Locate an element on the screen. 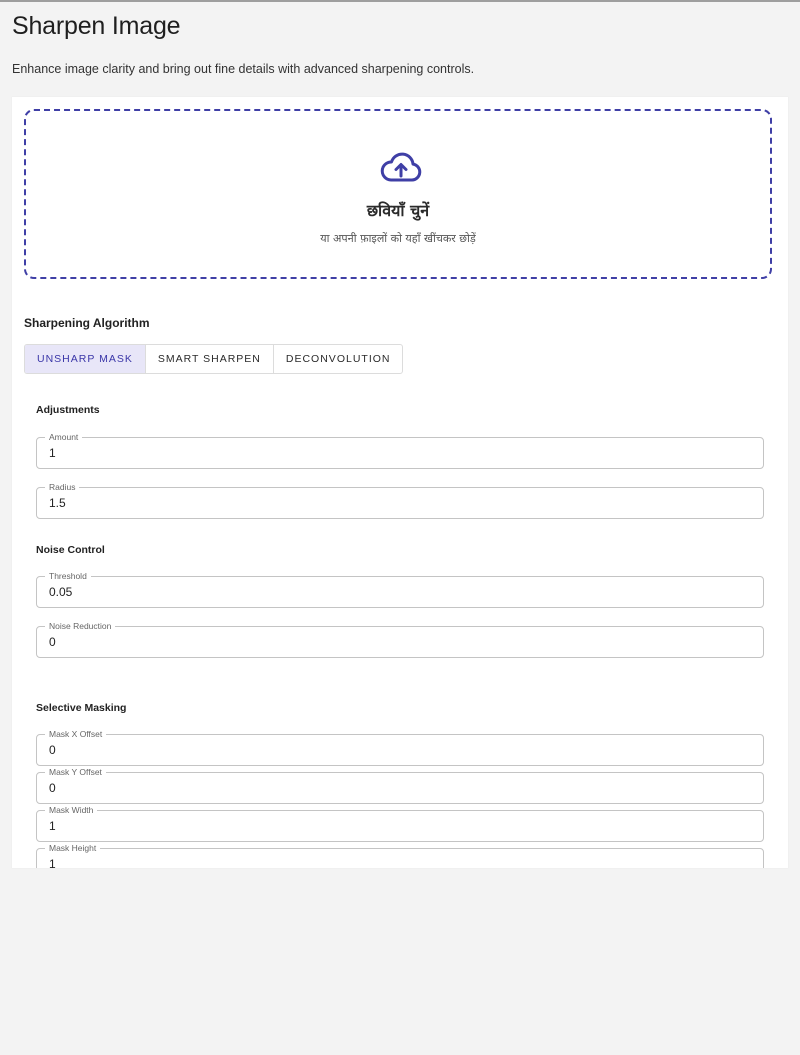  mask-x-offset-field: Mask X Offset is located at coordinates (400, 747).